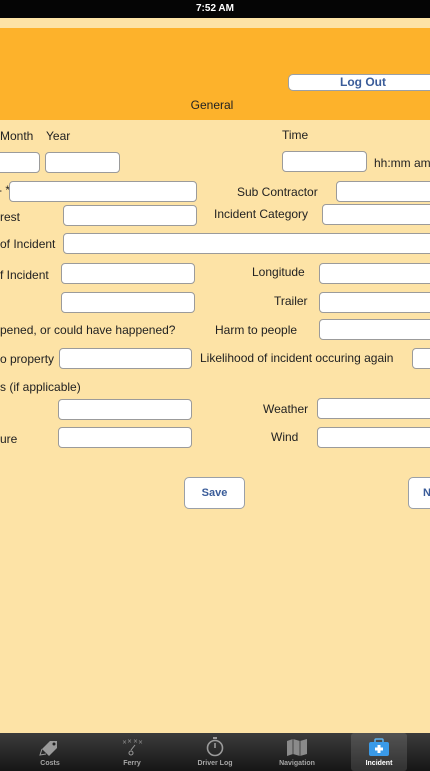 This screenshot has height=771, width=430. What do you see at coordinates (256, 330) in the screenshot?
I see `harm-to-people-label: Harm to people` at bounding box center [256, 330].